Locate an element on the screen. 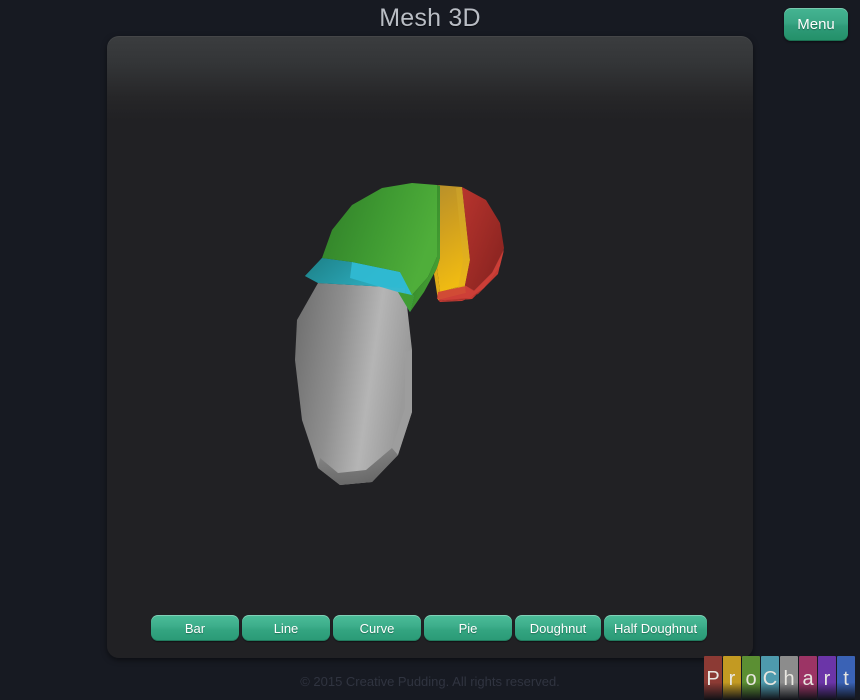 This screenshot has width=860, height=700. page-title: Mesh 3D is located at coordinates (430, 18).